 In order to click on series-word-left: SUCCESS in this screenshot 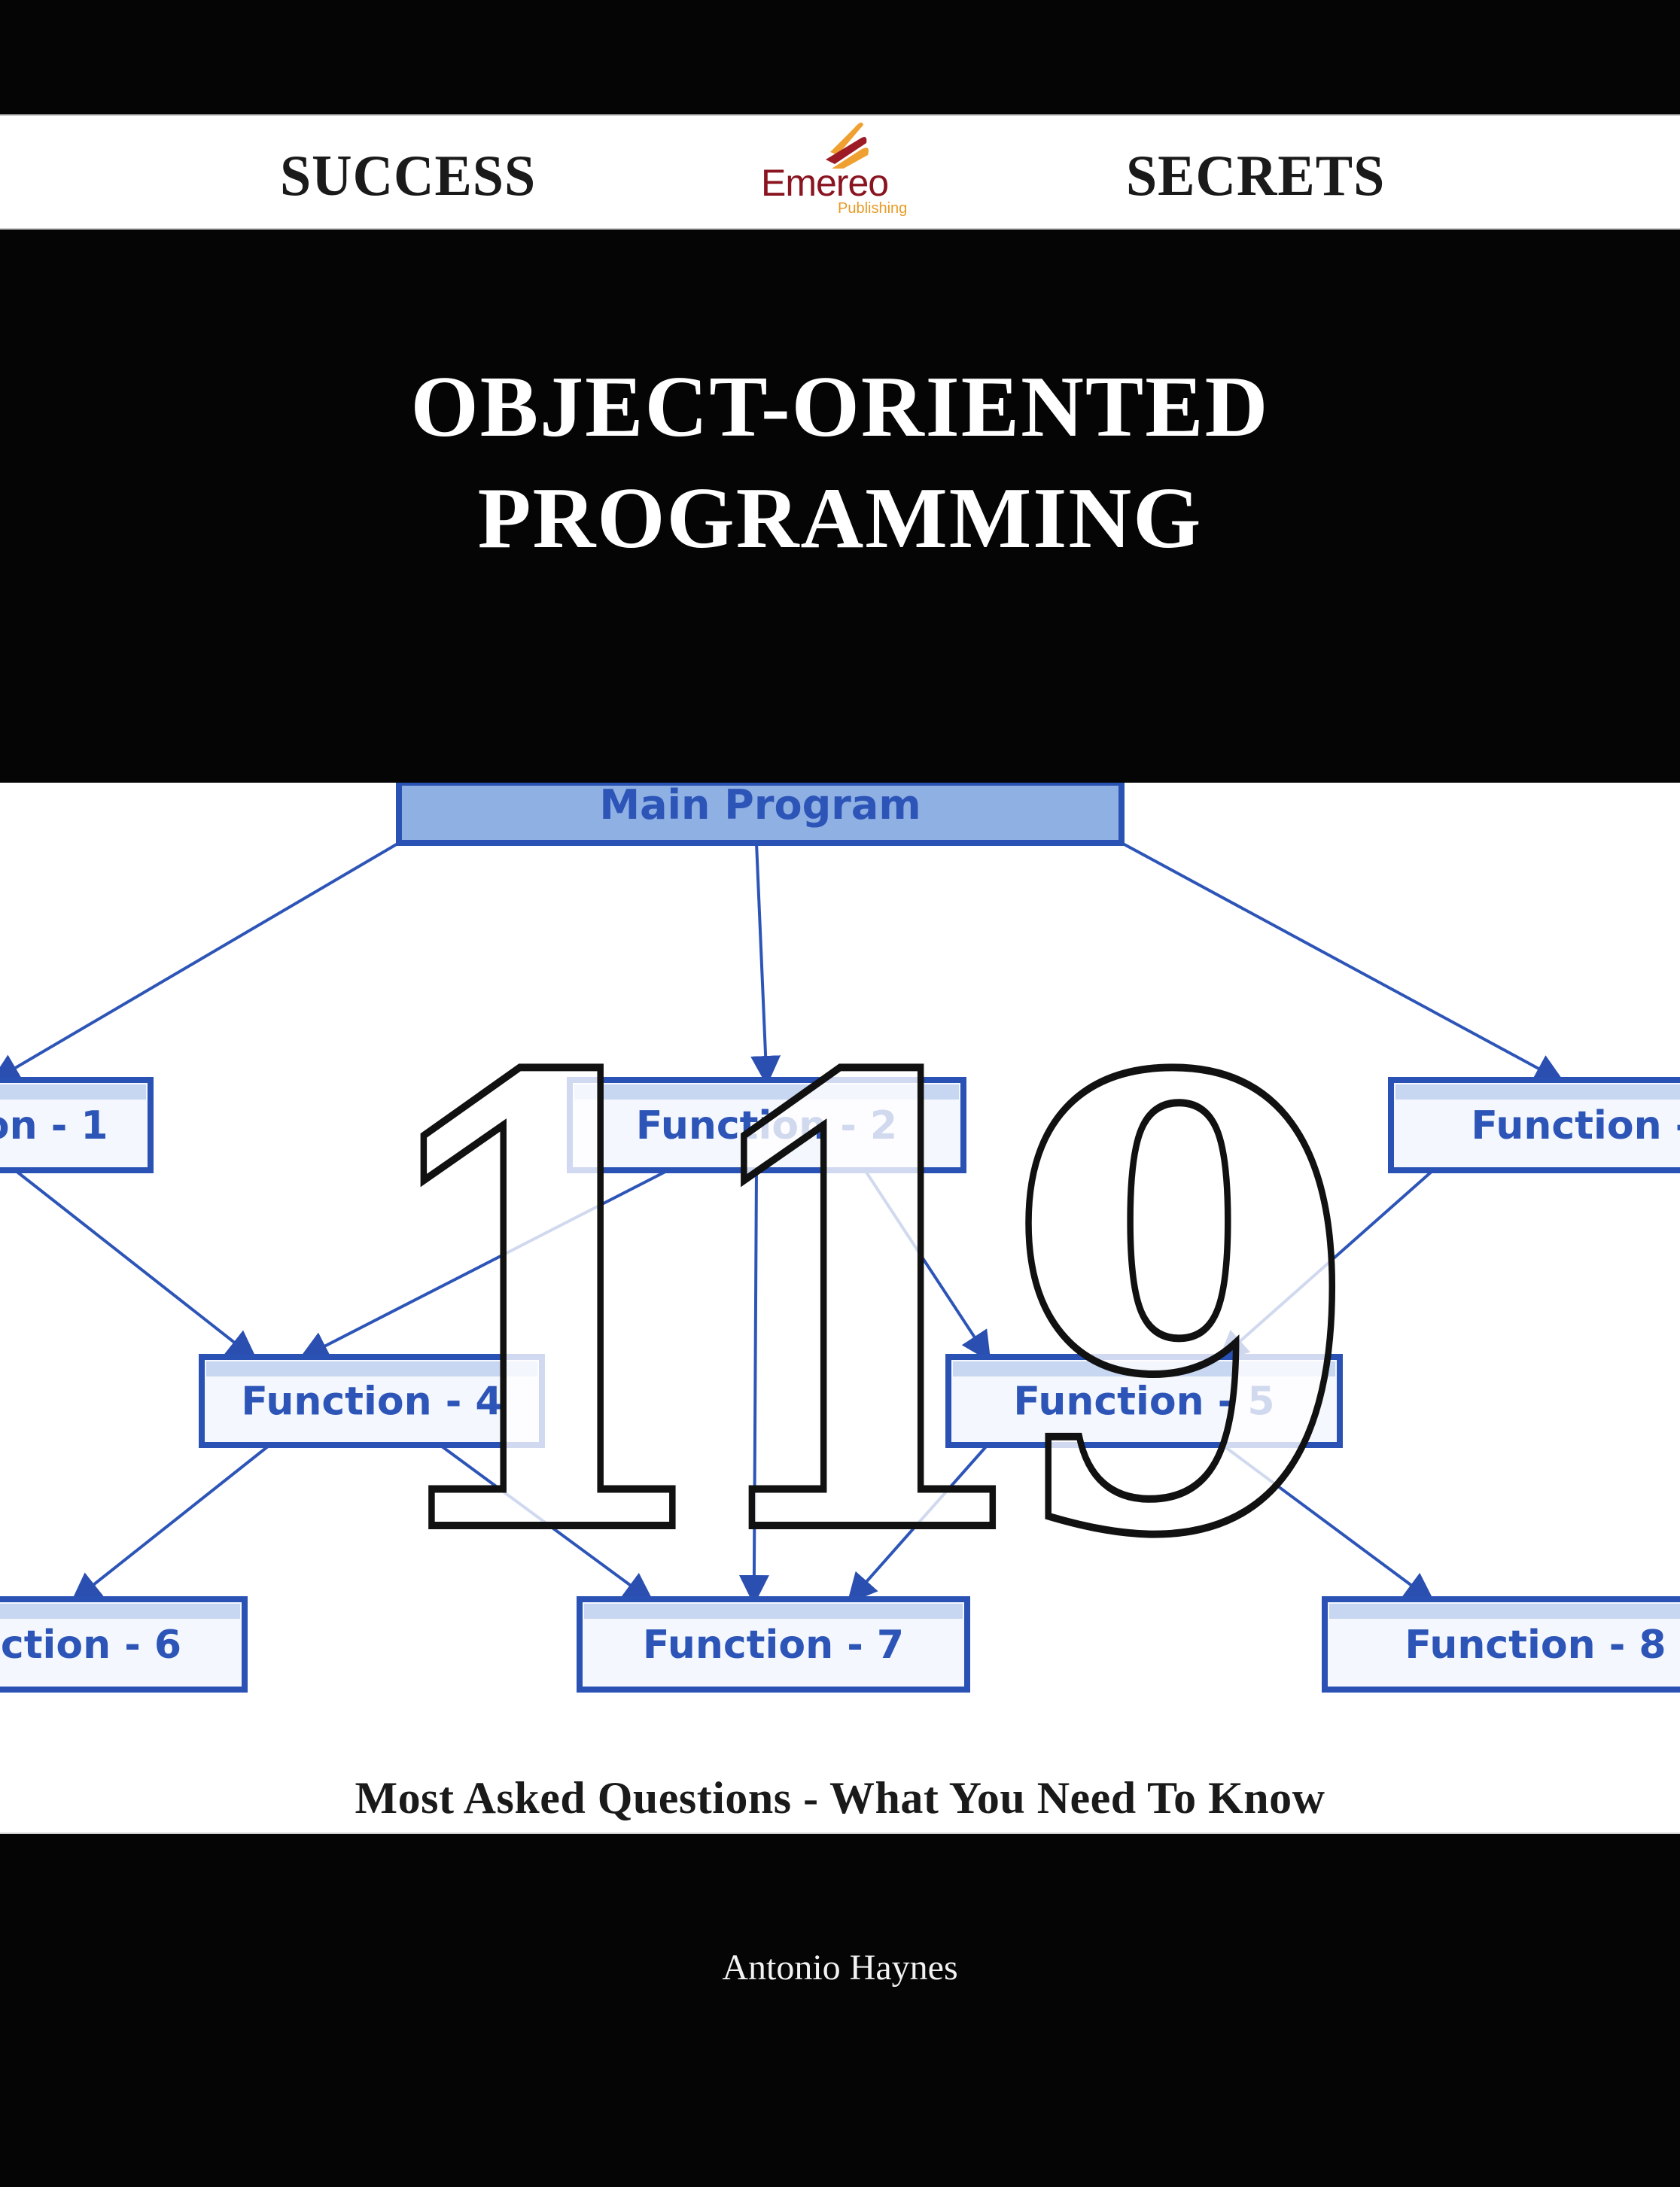, I will do `click(408, 176)`.